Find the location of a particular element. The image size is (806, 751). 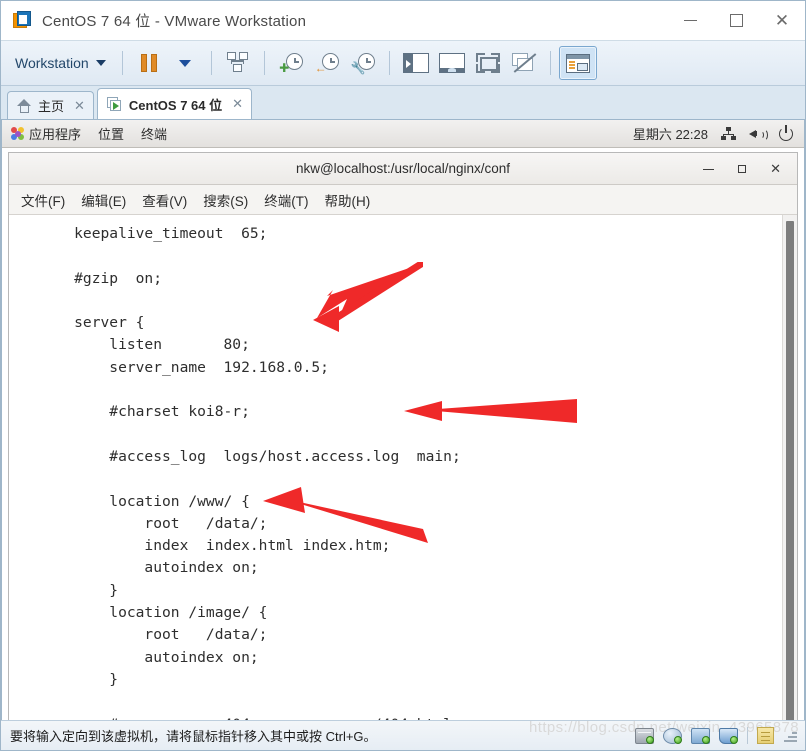

revert-snapshot-button: ← is located at coordinates (327, 63).